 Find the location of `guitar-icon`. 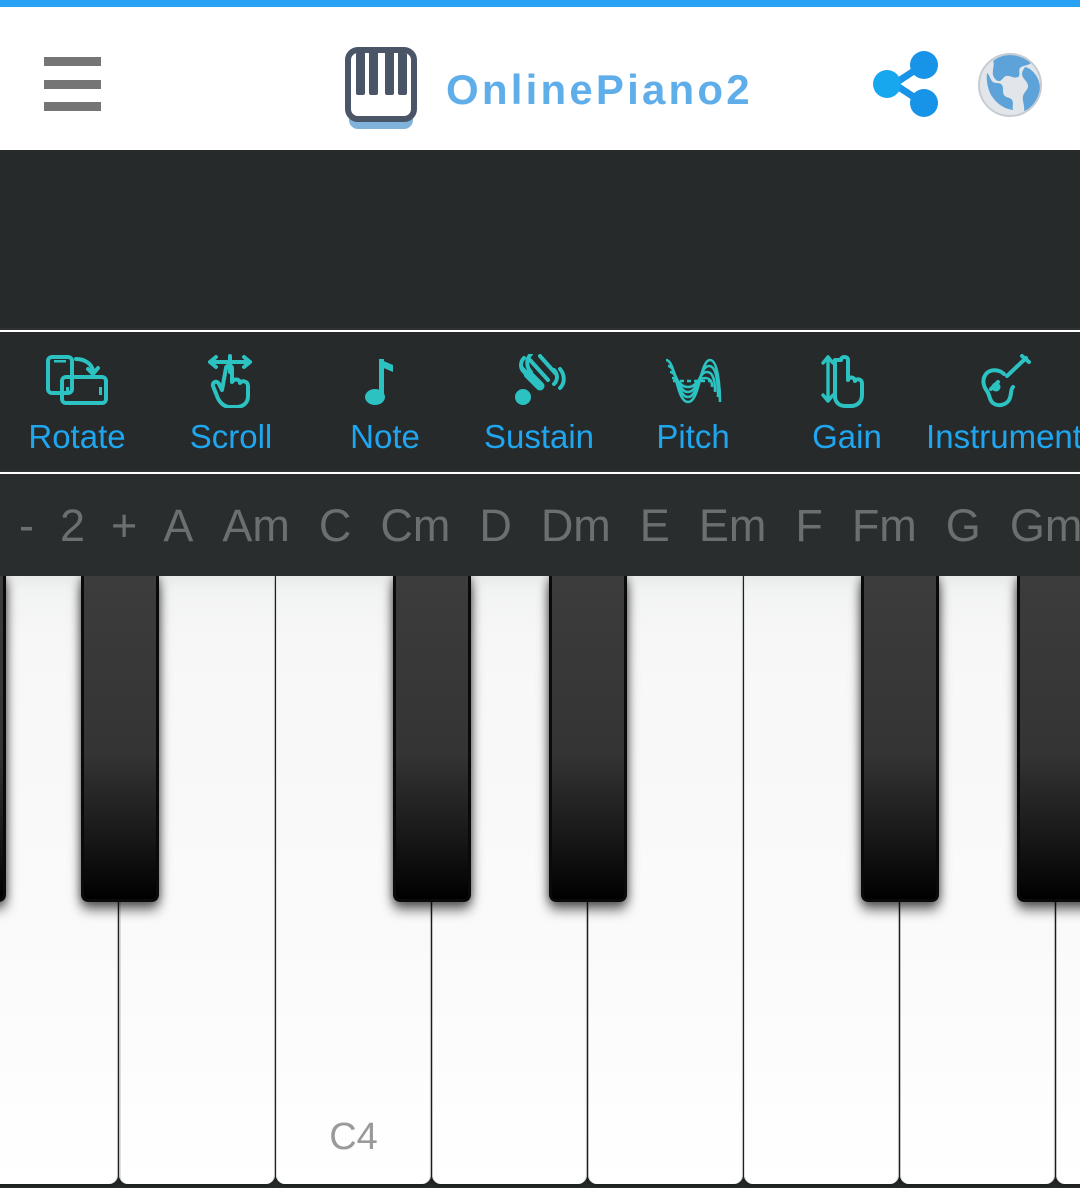

guitar-icon is located at coordinates (1002, 381).